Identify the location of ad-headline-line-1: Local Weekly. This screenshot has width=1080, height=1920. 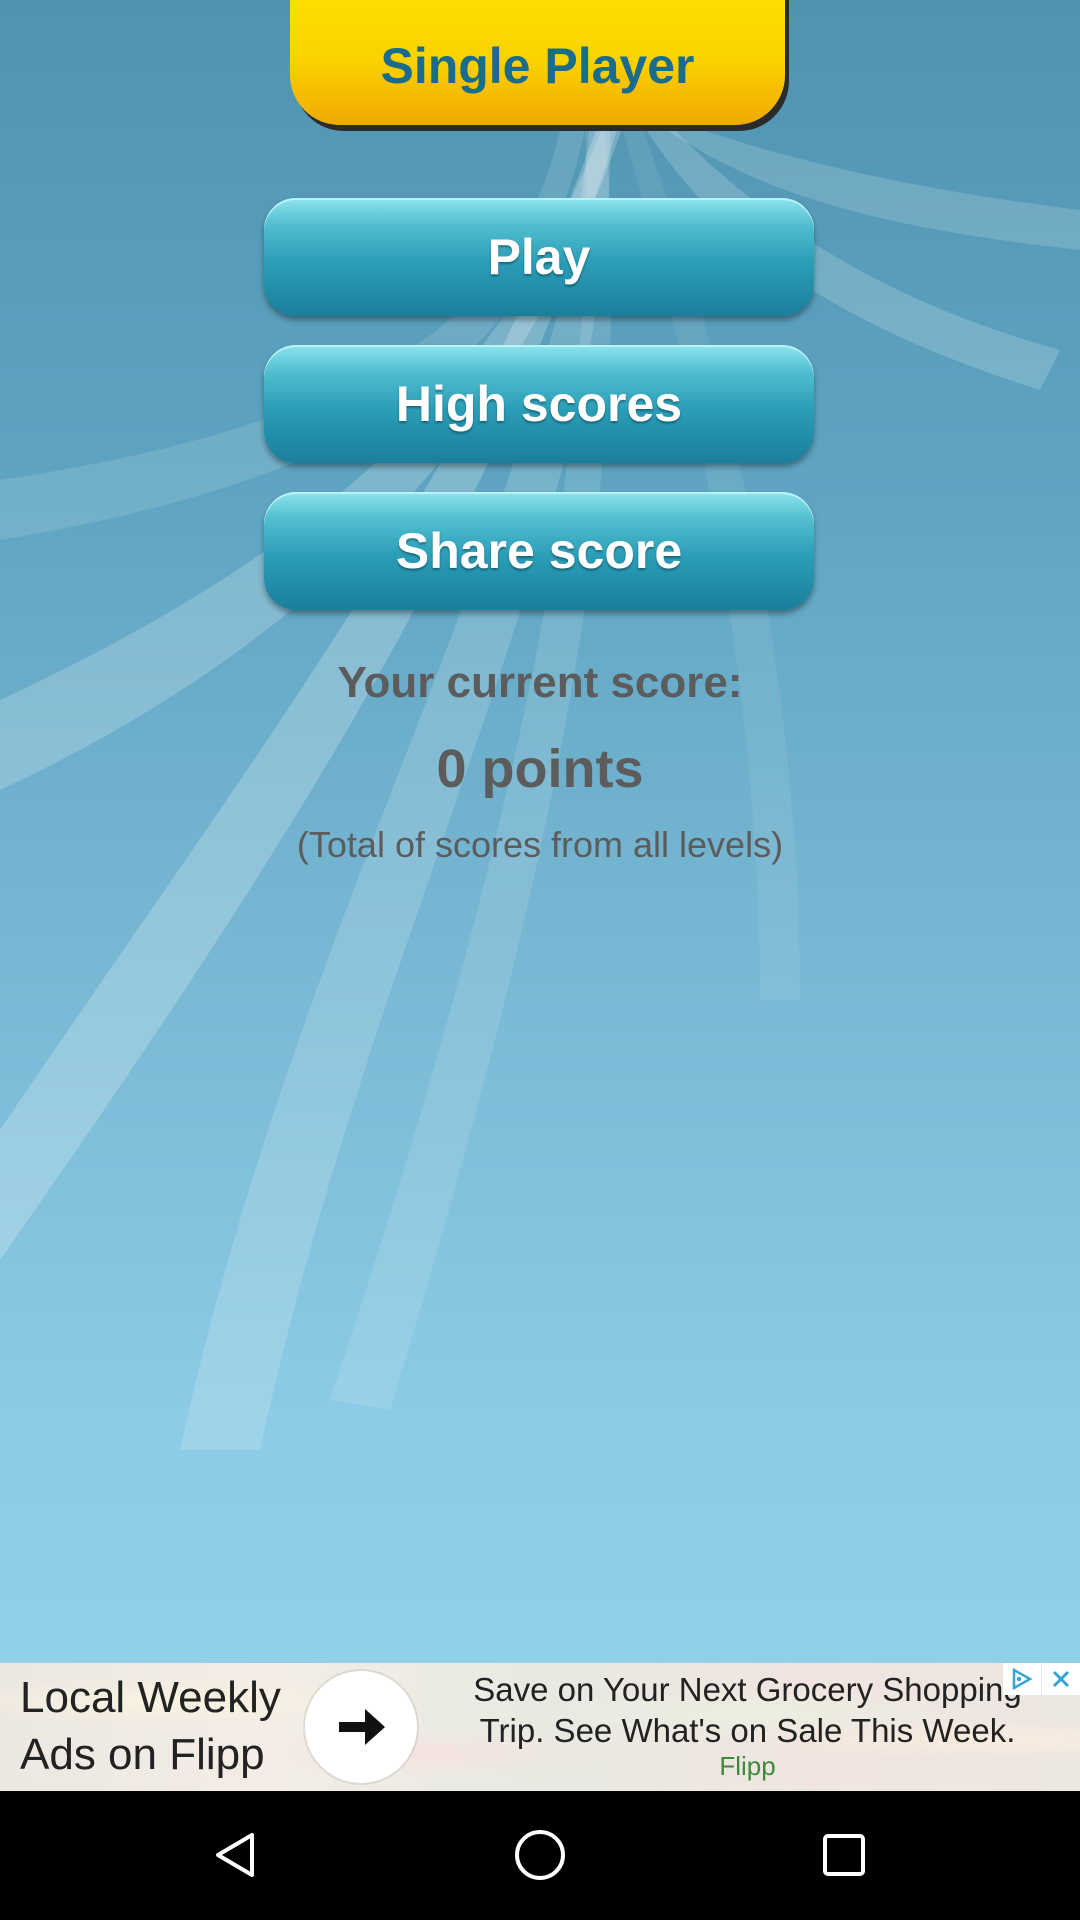
(150, 1697).